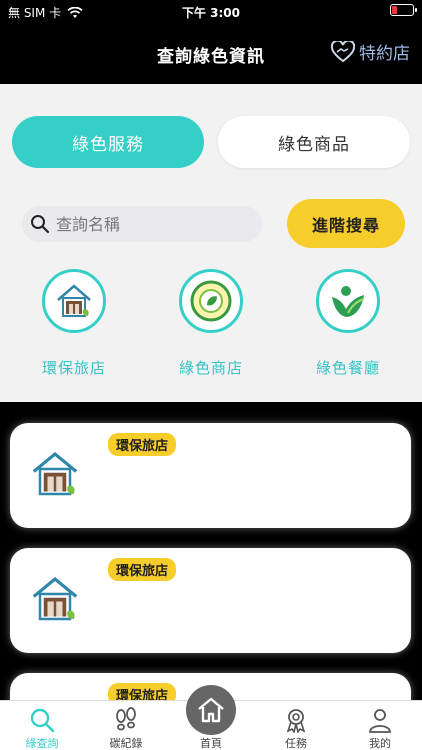 The image size is (422, 750). I want to click on bottom-tab-bar: 綠查詢 碳紀錄 首頁 任務 我的, so click(211, 717).